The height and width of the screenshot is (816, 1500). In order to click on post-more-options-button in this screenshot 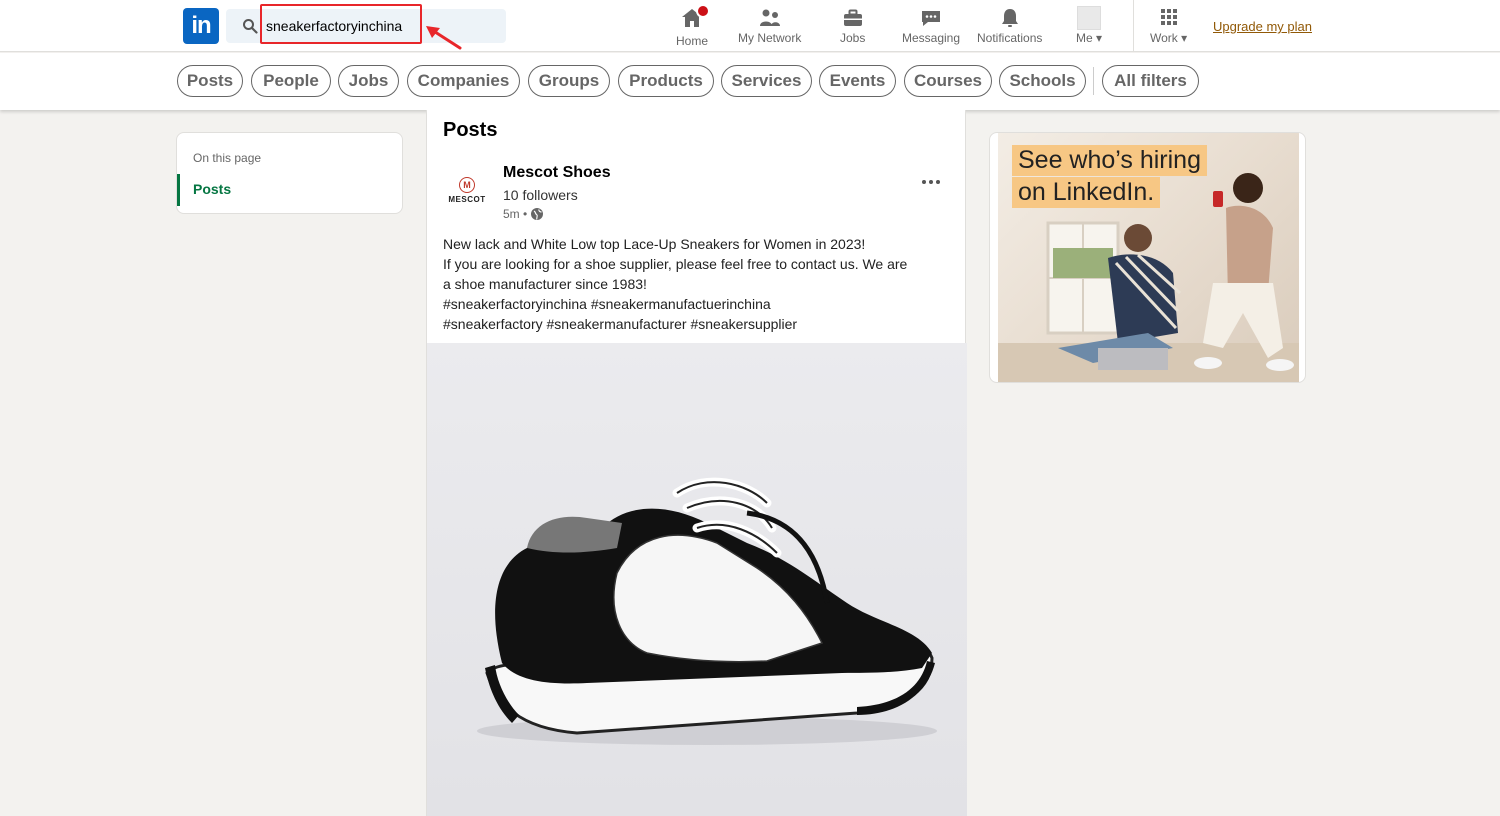, I will do `click(931, 182)`.